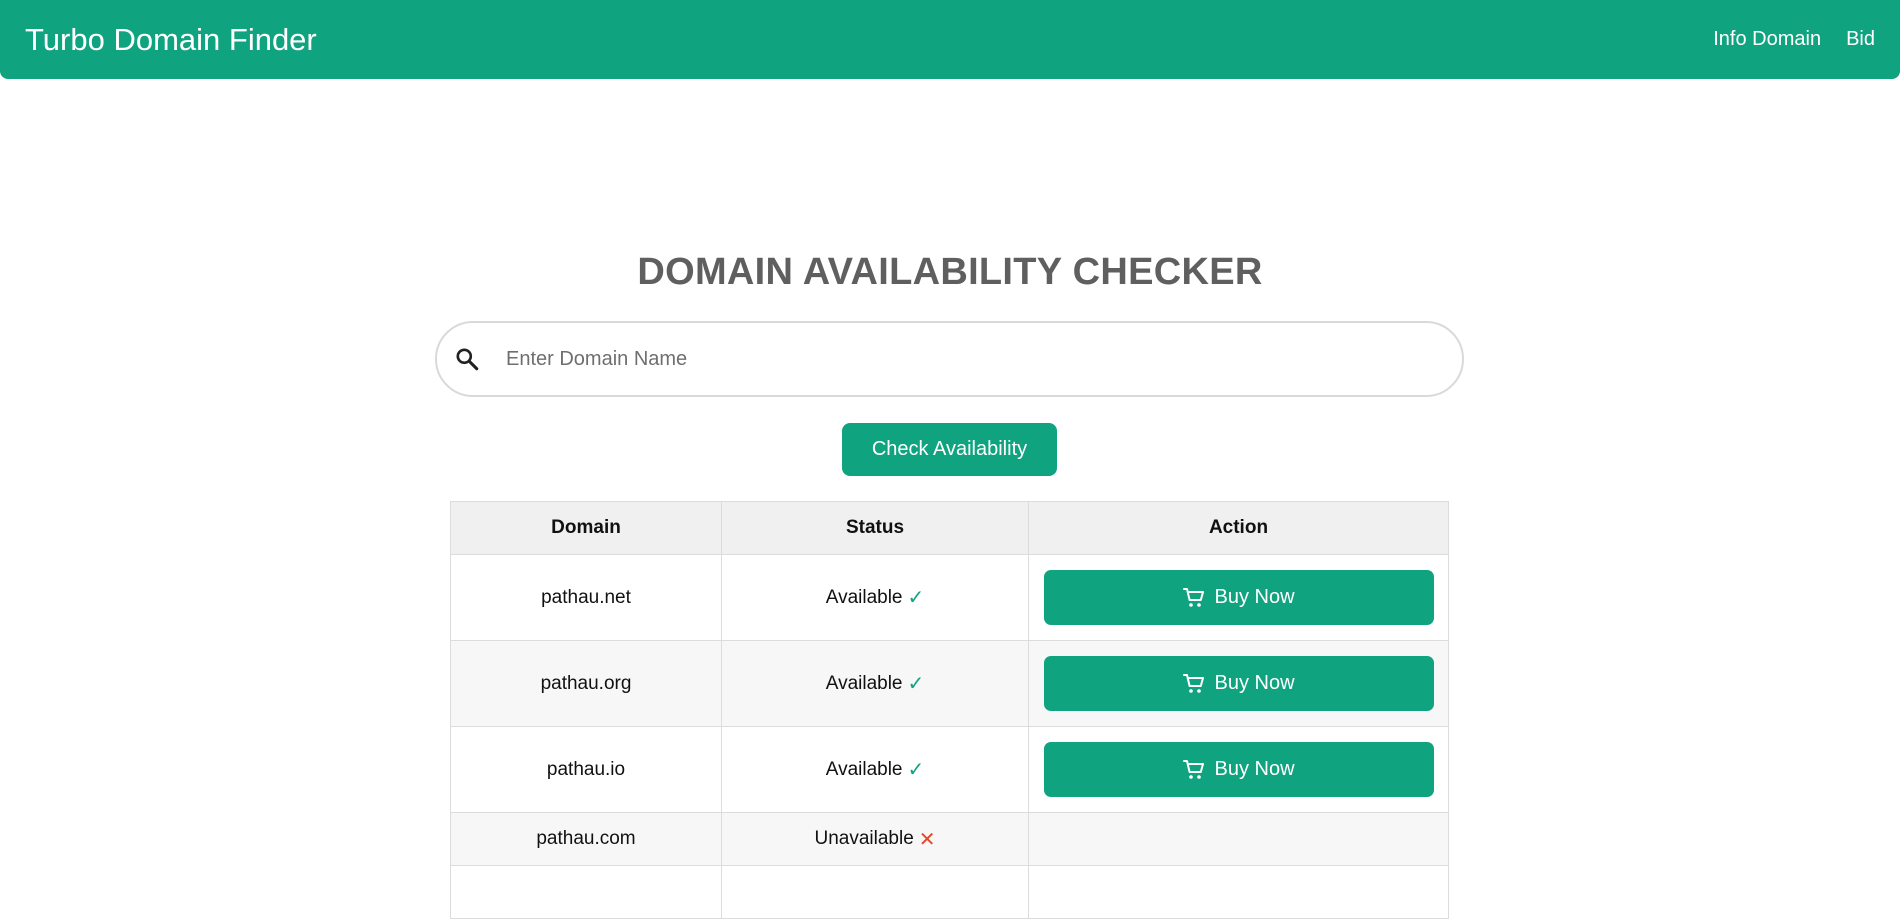  Describe the element at coordinates (950, 39) in the screenshot. I see `top-navbar: Turbo Domain Finder Info Domain Bid` at that location.